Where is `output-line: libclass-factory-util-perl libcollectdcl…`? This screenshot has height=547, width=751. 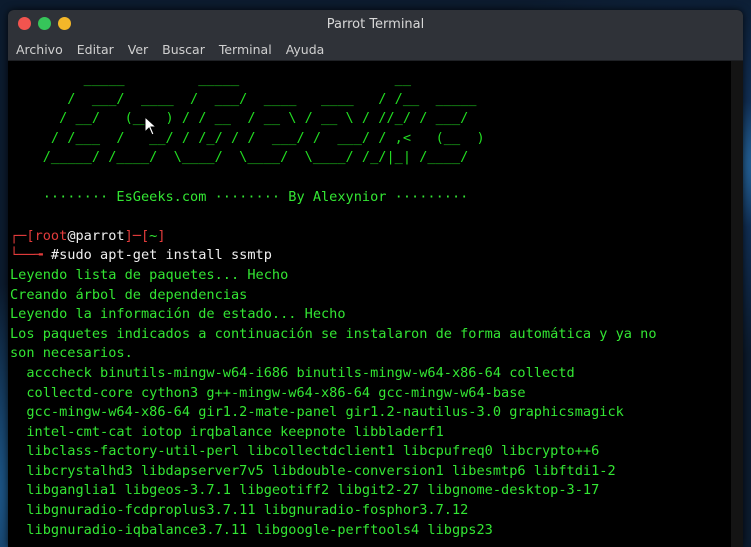 output-line: libclass-factory-util-perl libcollectdcl… is located at coordinates (305, 451).